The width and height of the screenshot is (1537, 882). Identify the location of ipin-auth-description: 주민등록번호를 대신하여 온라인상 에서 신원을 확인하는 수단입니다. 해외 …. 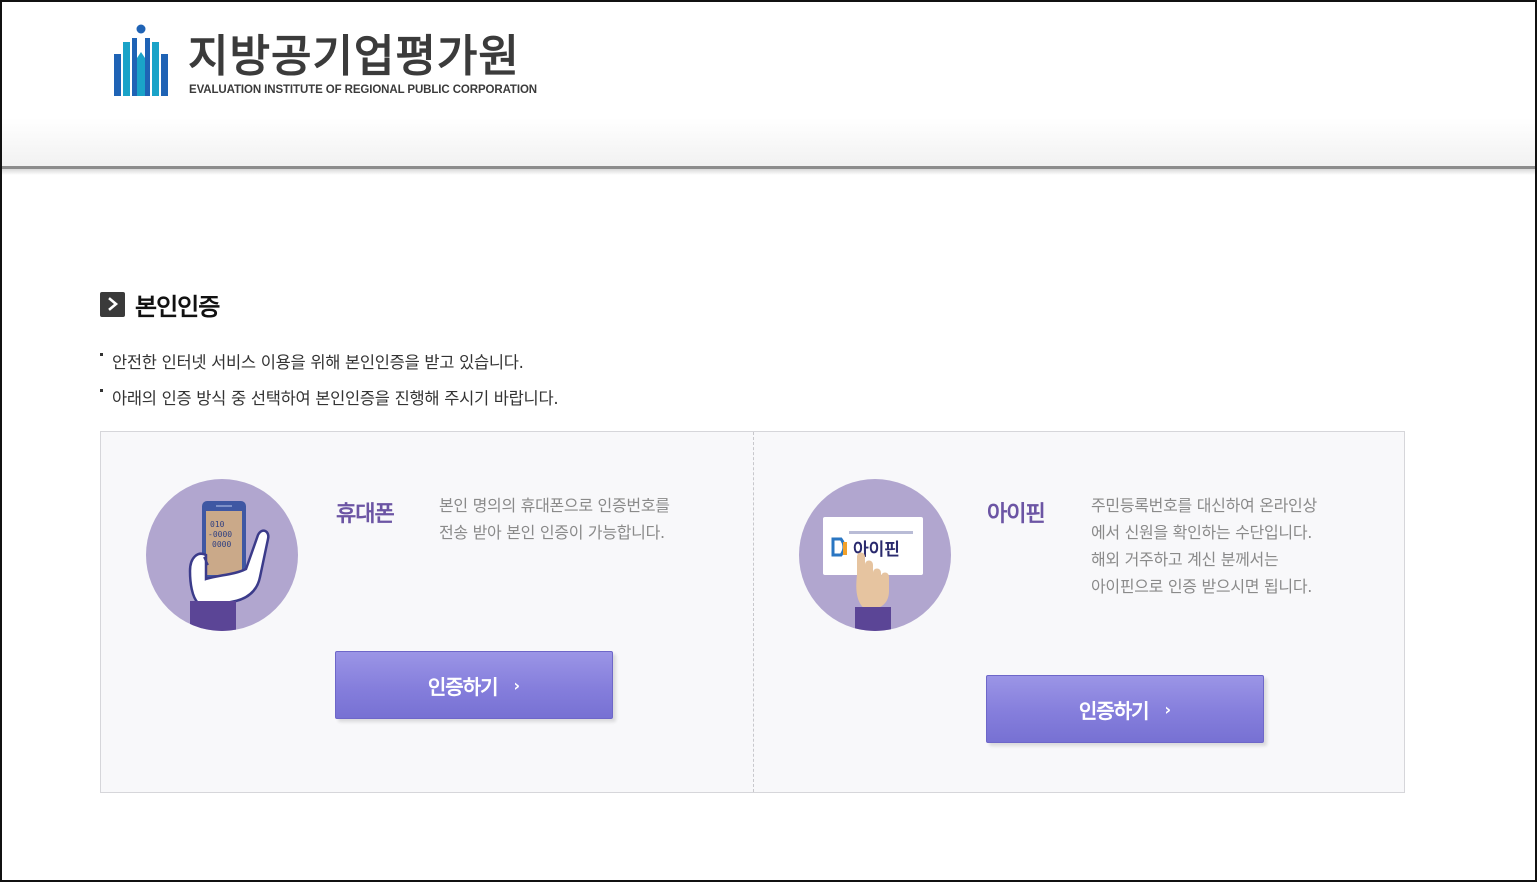
(1204, 546).